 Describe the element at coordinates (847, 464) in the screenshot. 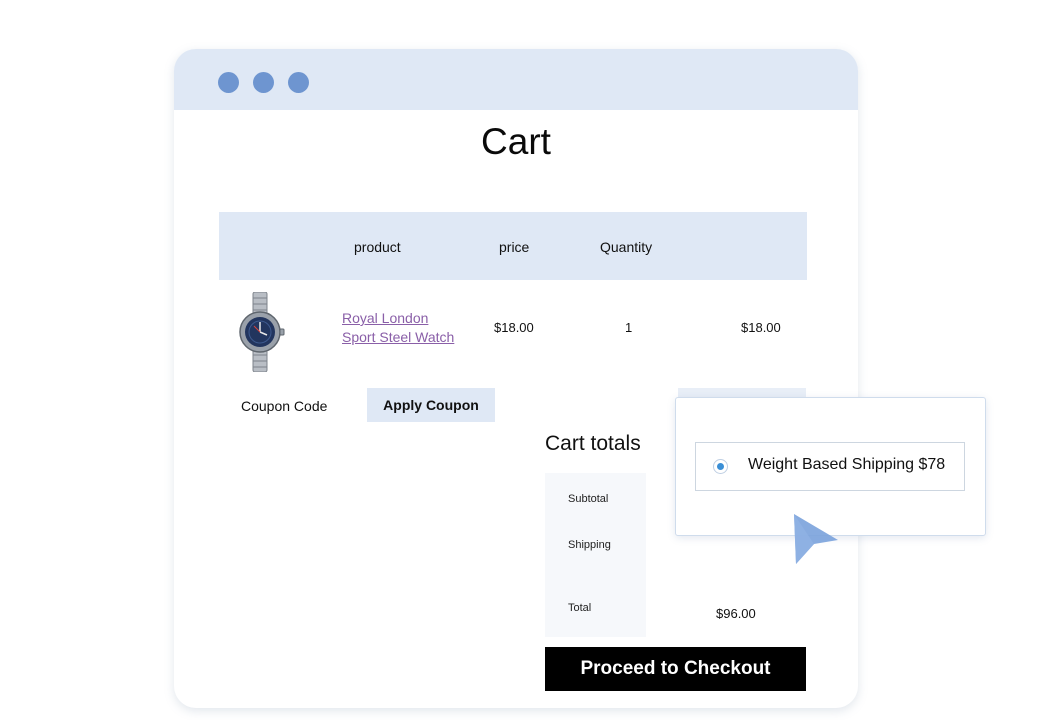

I see `shipping-option-label: Weight Based Shipping $78` at that location.